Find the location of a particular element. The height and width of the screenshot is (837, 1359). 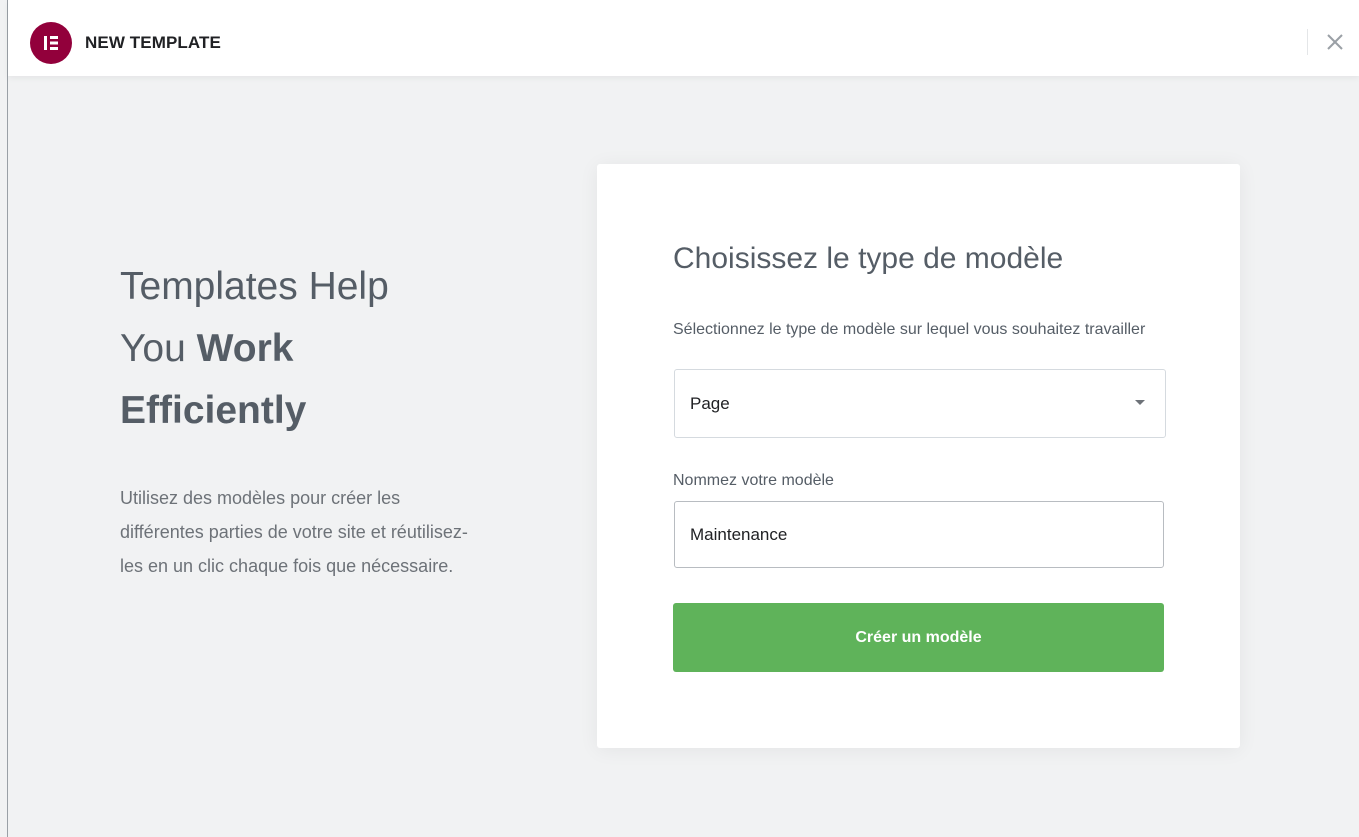

template-type-select: Page is located at coordinates (920, 403).